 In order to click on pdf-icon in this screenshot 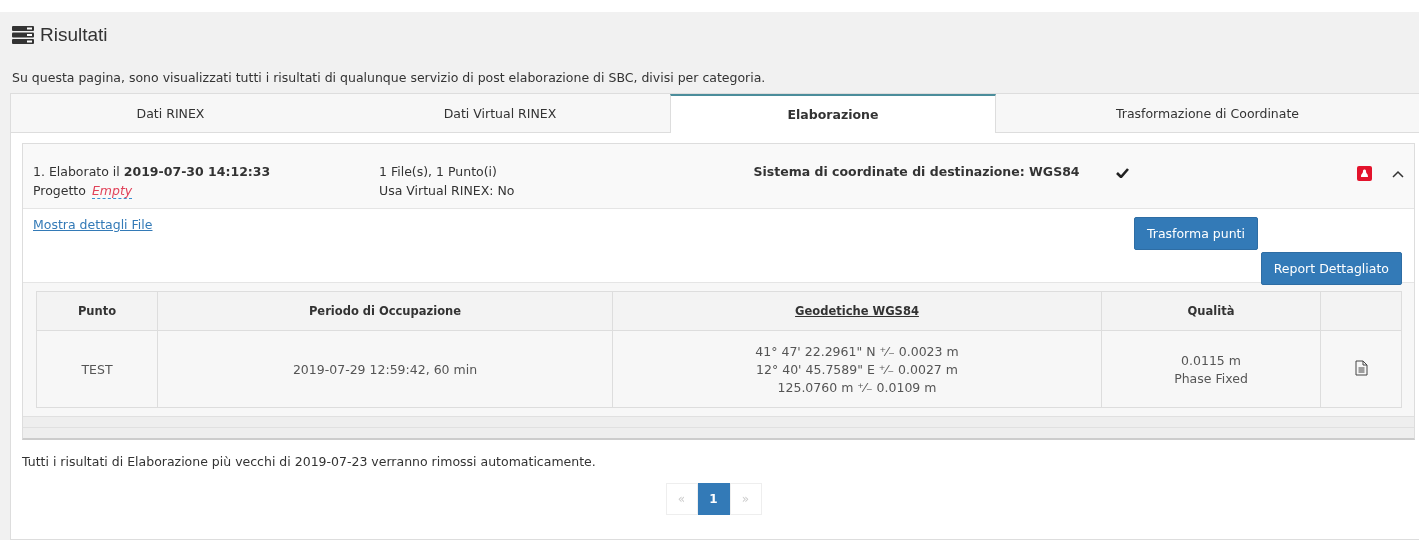, I will do `click(1364, 173)`.